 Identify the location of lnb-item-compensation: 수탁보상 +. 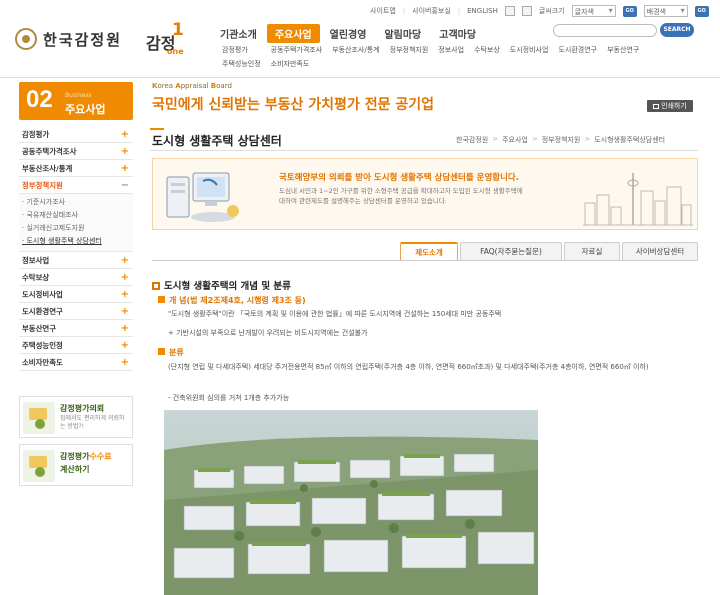
(76, 277).